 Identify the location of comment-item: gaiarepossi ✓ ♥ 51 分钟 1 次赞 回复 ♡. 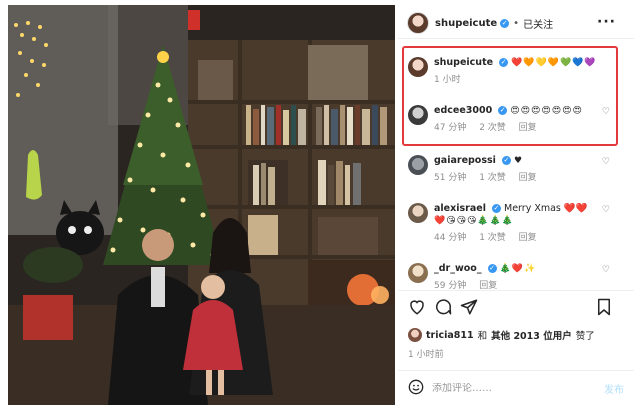
(516, 169).